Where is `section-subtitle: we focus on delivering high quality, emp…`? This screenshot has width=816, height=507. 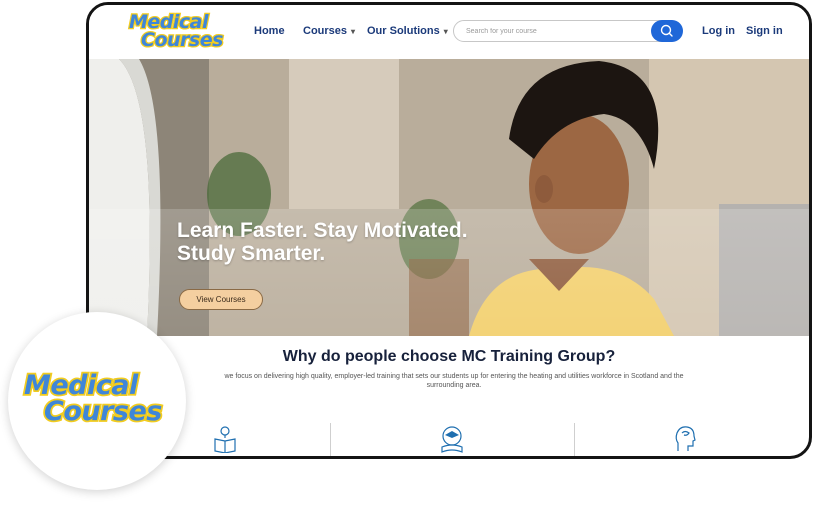
section-subtitle: we focus on delivering high quality, emp… is located at coordinates (454, 381).